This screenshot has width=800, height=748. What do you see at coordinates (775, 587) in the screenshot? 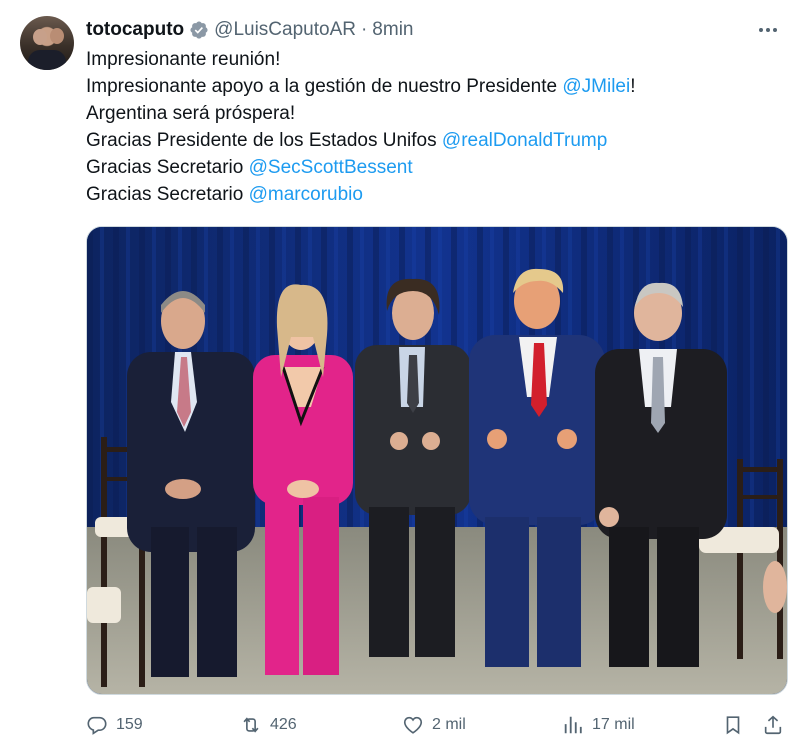
I see `armrest-right-edge` at bounding box center [775, 587].